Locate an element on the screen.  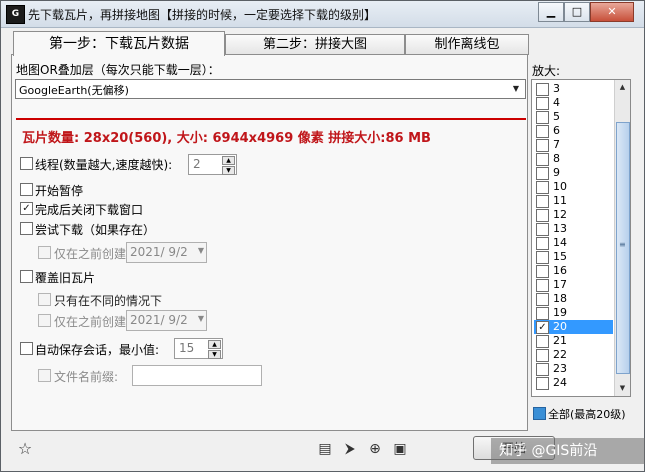
pause-checkbox is located at coordinates (26, 189).